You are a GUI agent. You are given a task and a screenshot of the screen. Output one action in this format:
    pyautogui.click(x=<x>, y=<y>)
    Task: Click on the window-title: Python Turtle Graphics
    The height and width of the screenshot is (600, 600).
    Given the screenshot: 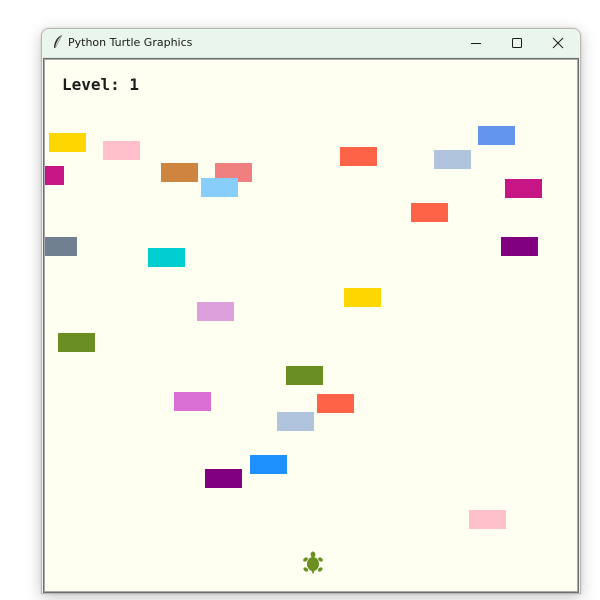 What is the action you would take?
    pyautogui.click(x=130, y=42)
    